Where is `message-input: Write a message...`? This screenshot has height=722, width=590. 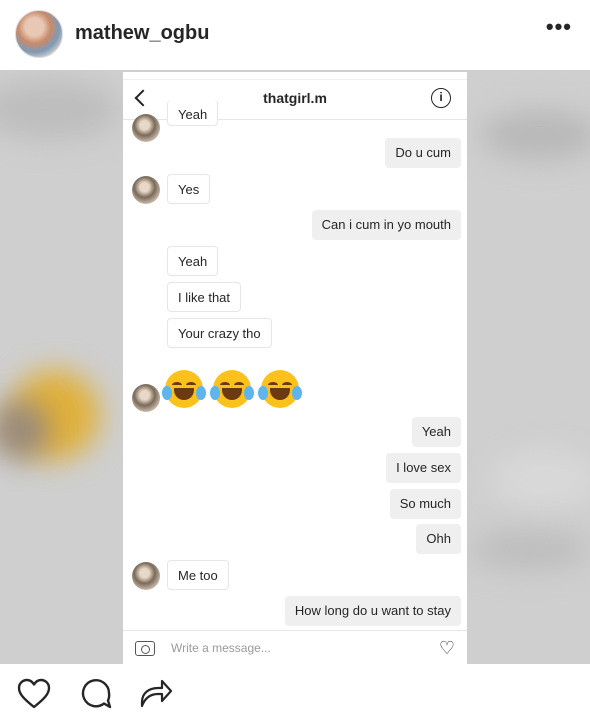
message-input: Write a message... is located at coordinates (221, 648).